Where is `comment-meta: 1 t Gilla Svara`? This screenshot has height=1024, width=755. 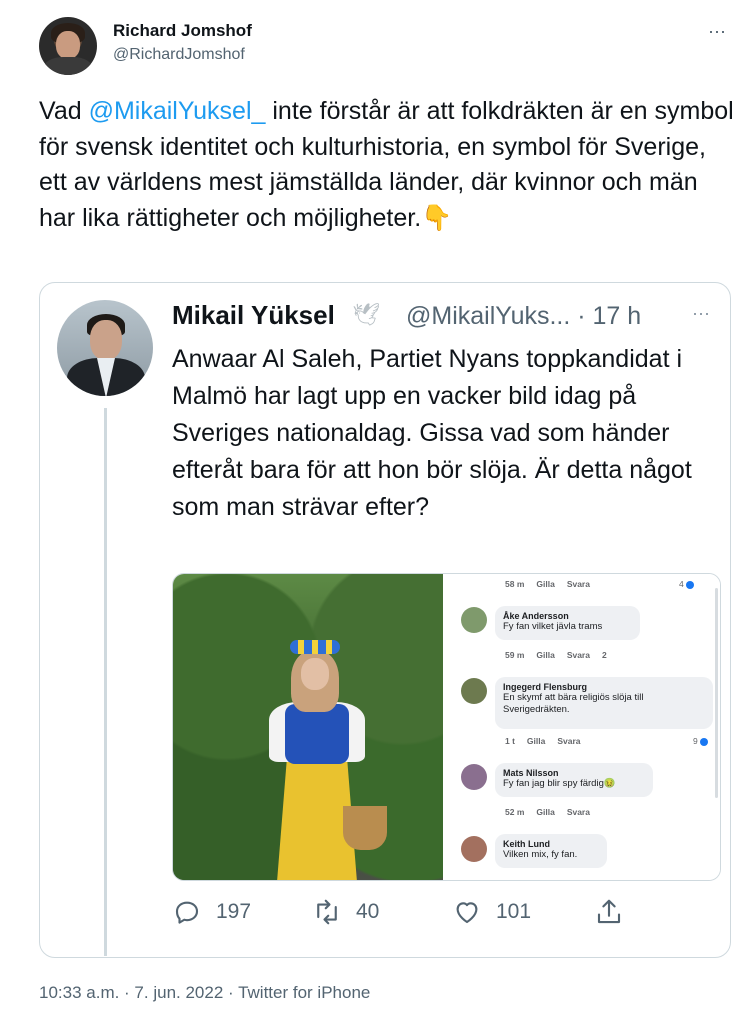
comment-meta: 1 t Gilla Svara is located at coordinates (543, 741).